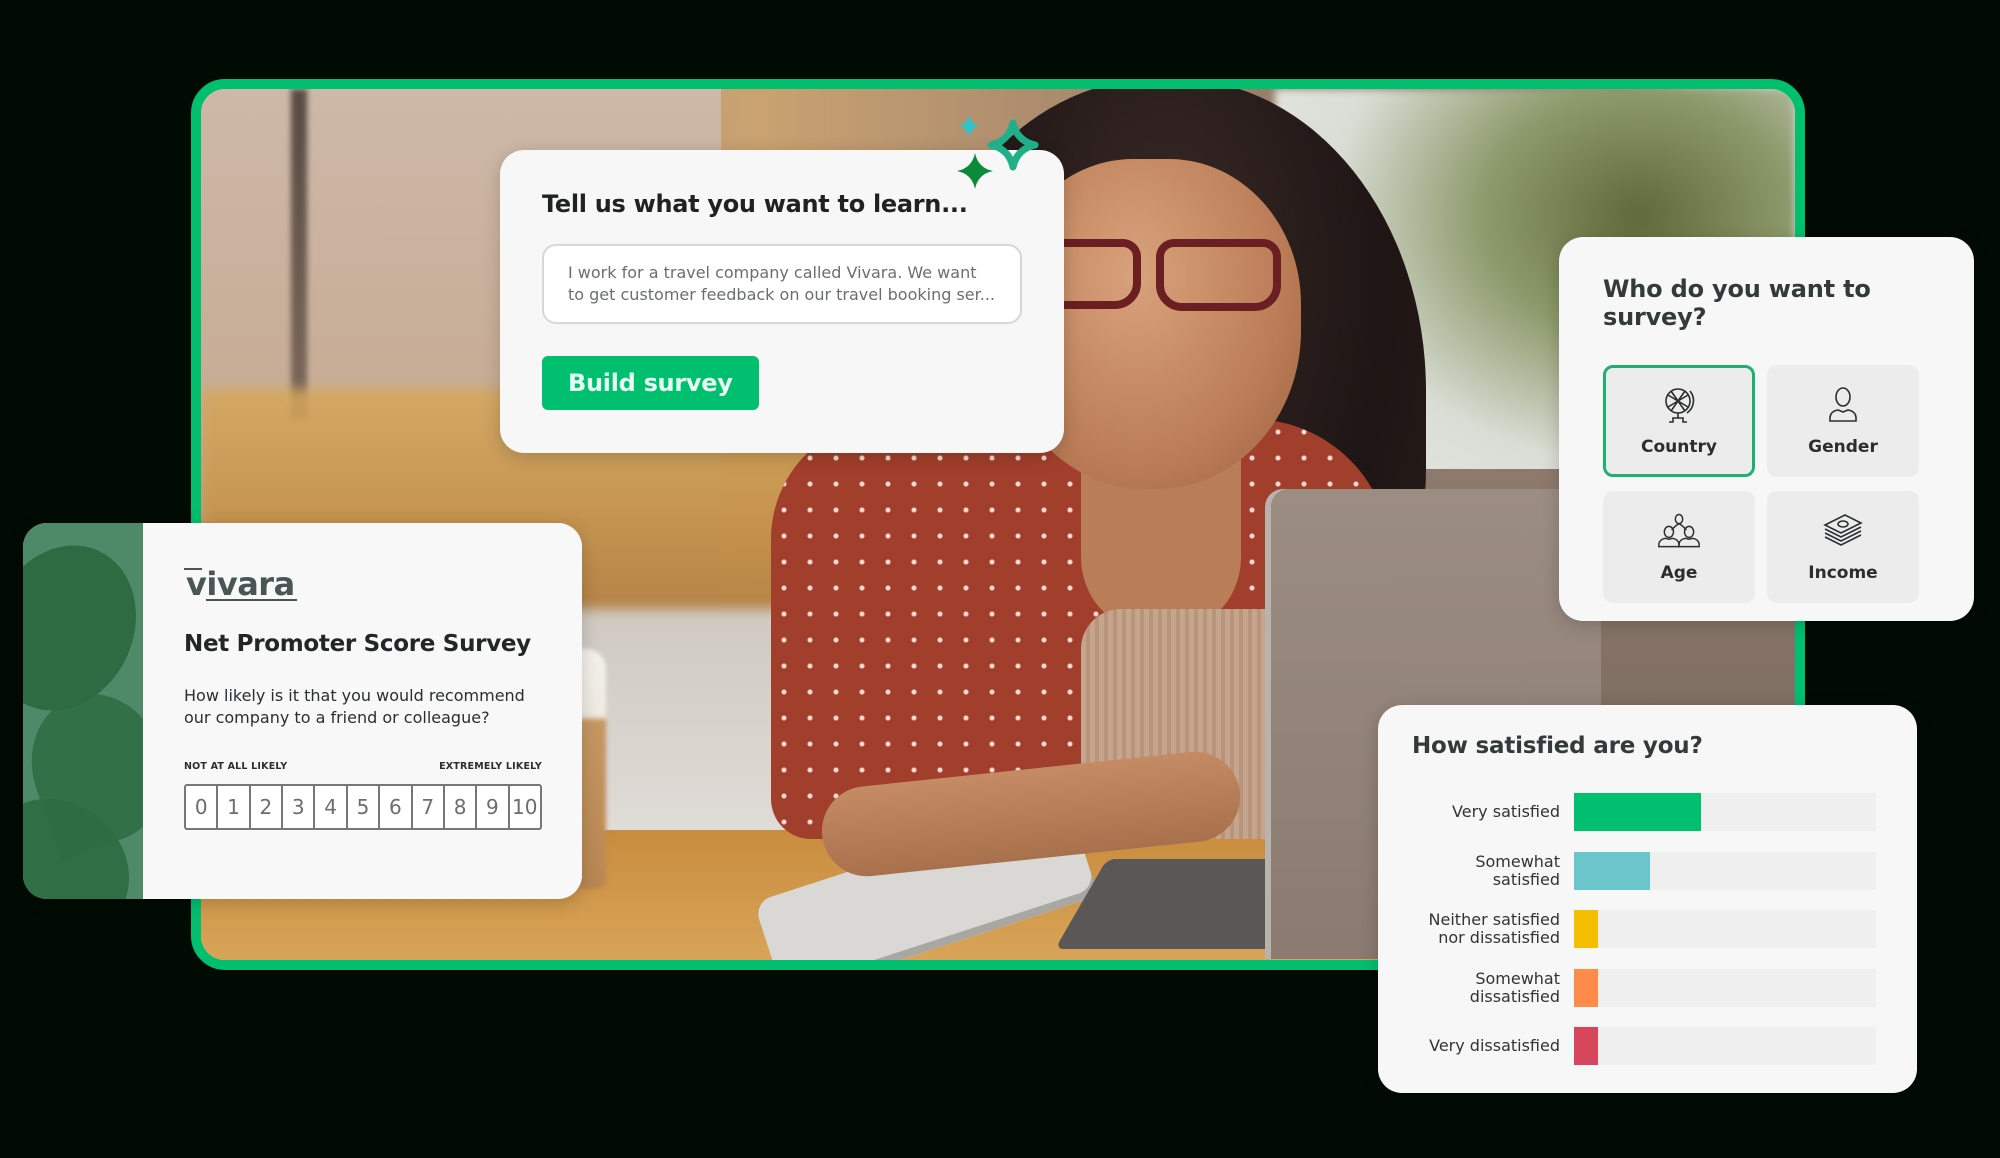 Image resolution: width=2000 pixels, height=1158 pixels. I want to click on audience-option-income: Income, so click(1843, 547).